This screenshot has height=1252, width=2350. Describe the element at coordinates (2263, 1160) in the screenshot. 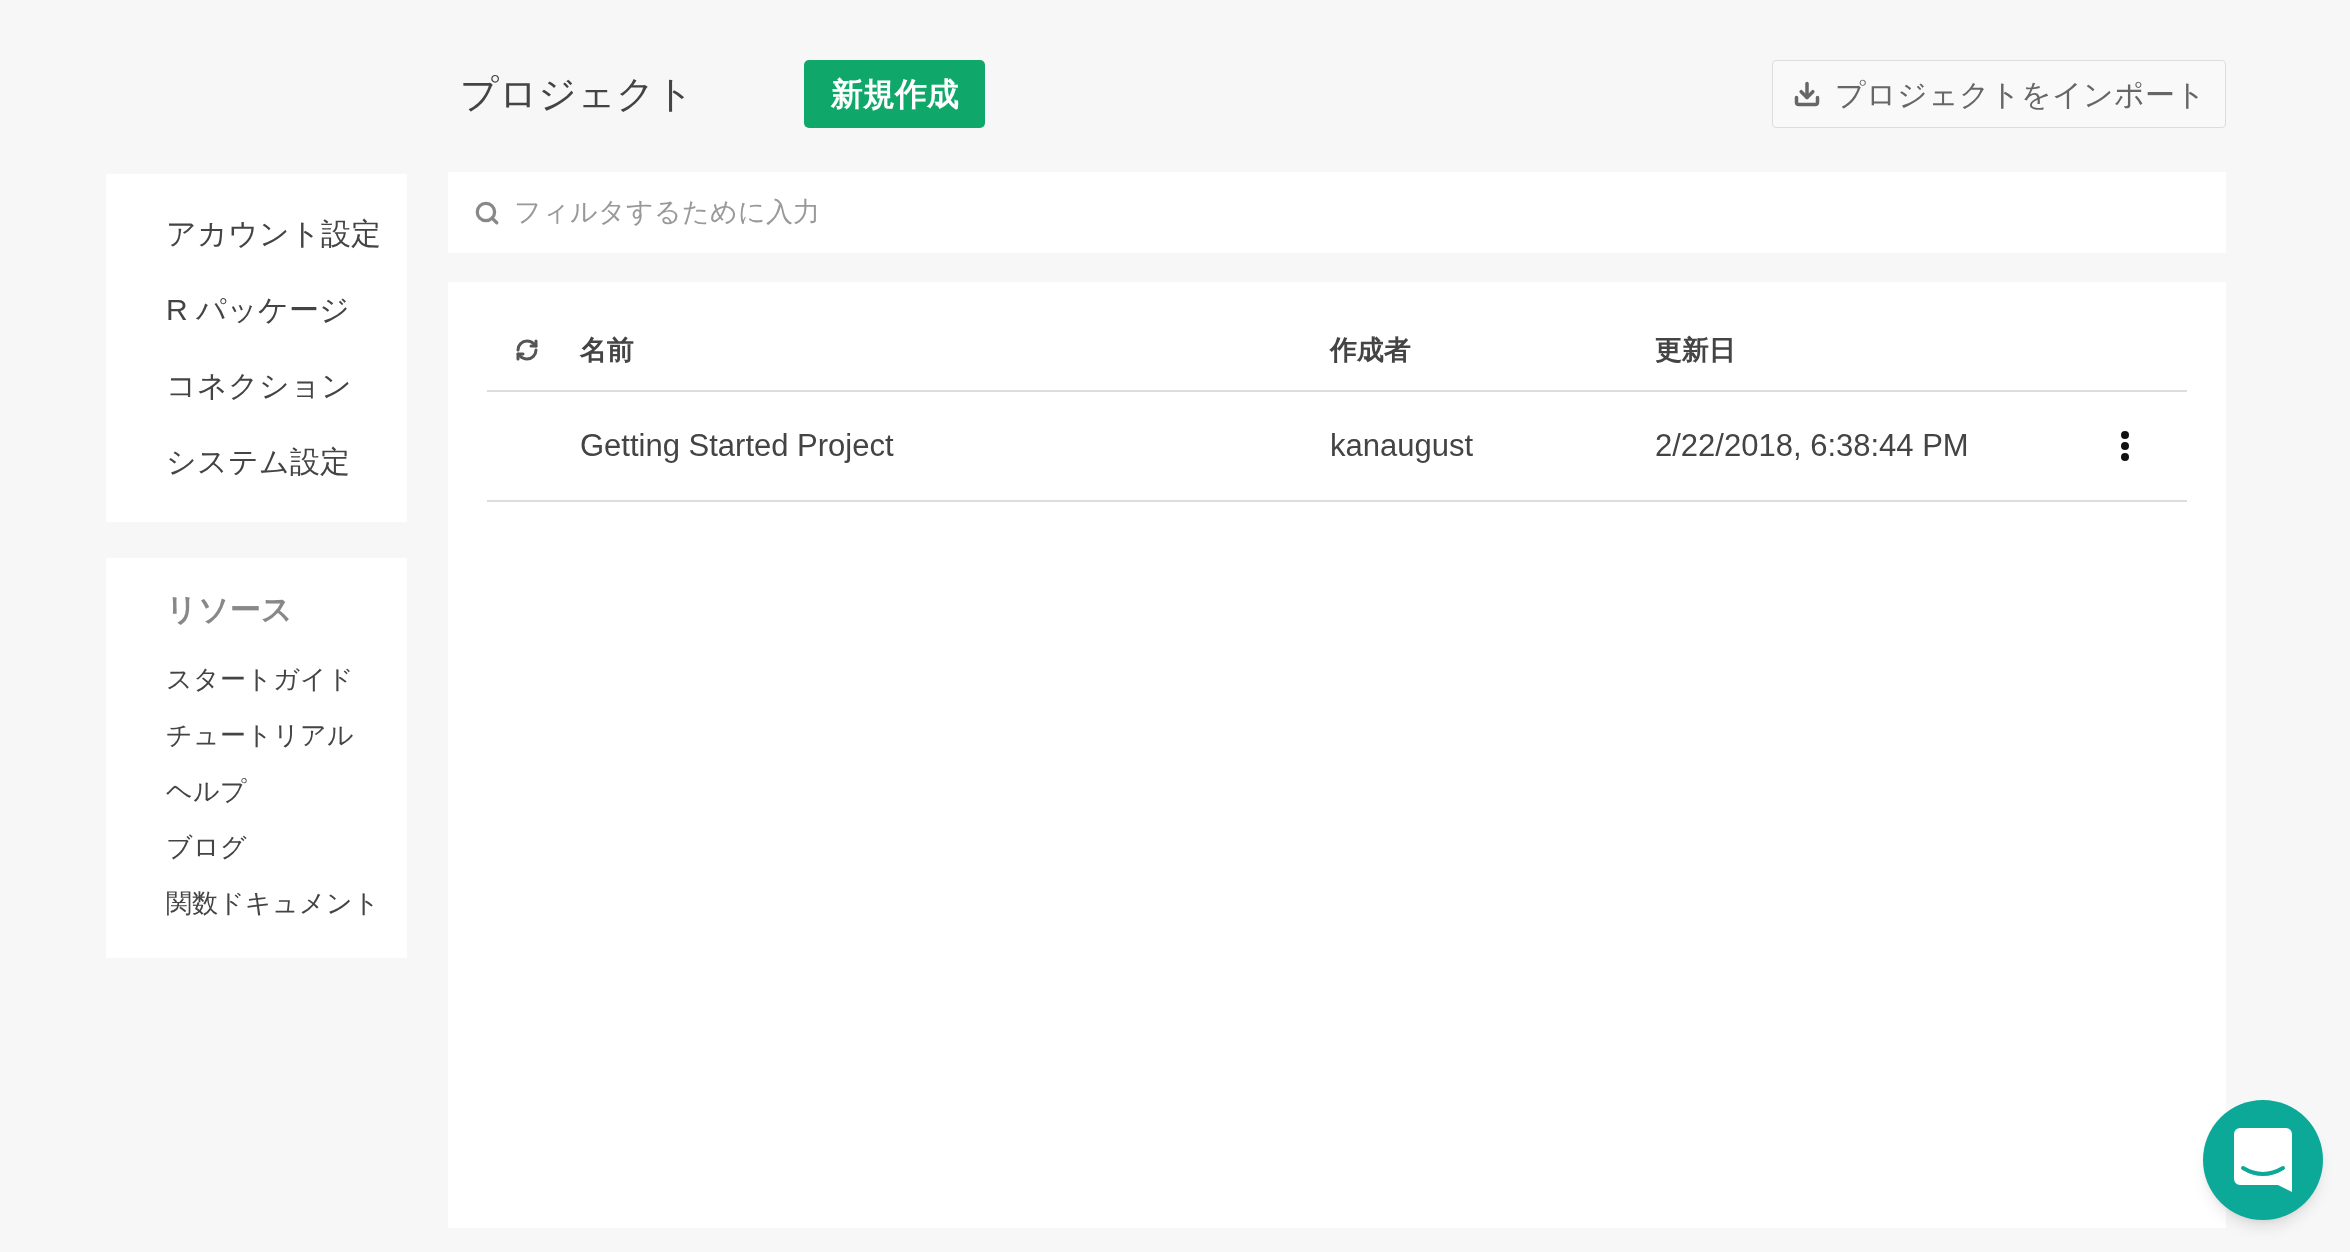

I see `chat-bubble-icon` at that location.